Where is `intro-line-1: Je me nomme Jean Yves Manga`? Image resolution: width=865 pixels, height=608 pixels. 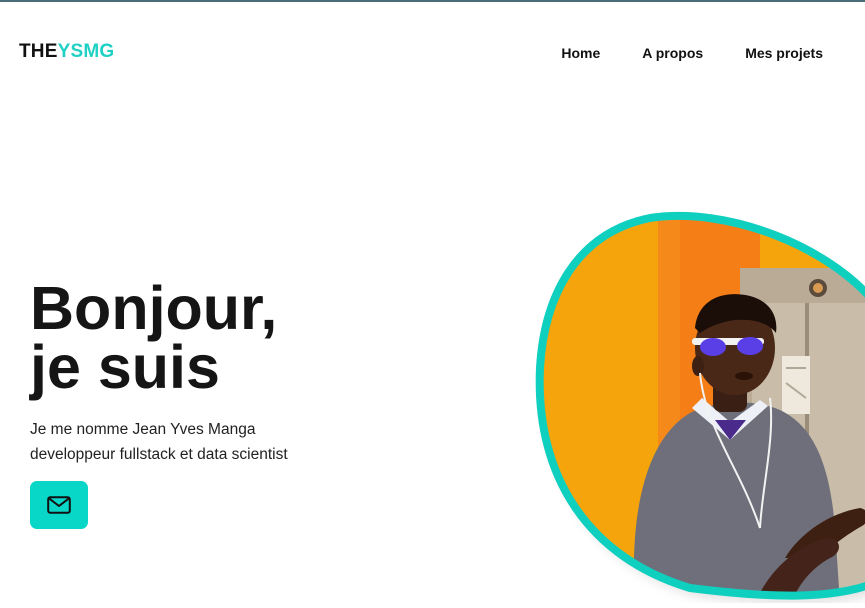 intro-line-1: Je me nomme Jean Yves Manga is located at coordinates (143, 429).